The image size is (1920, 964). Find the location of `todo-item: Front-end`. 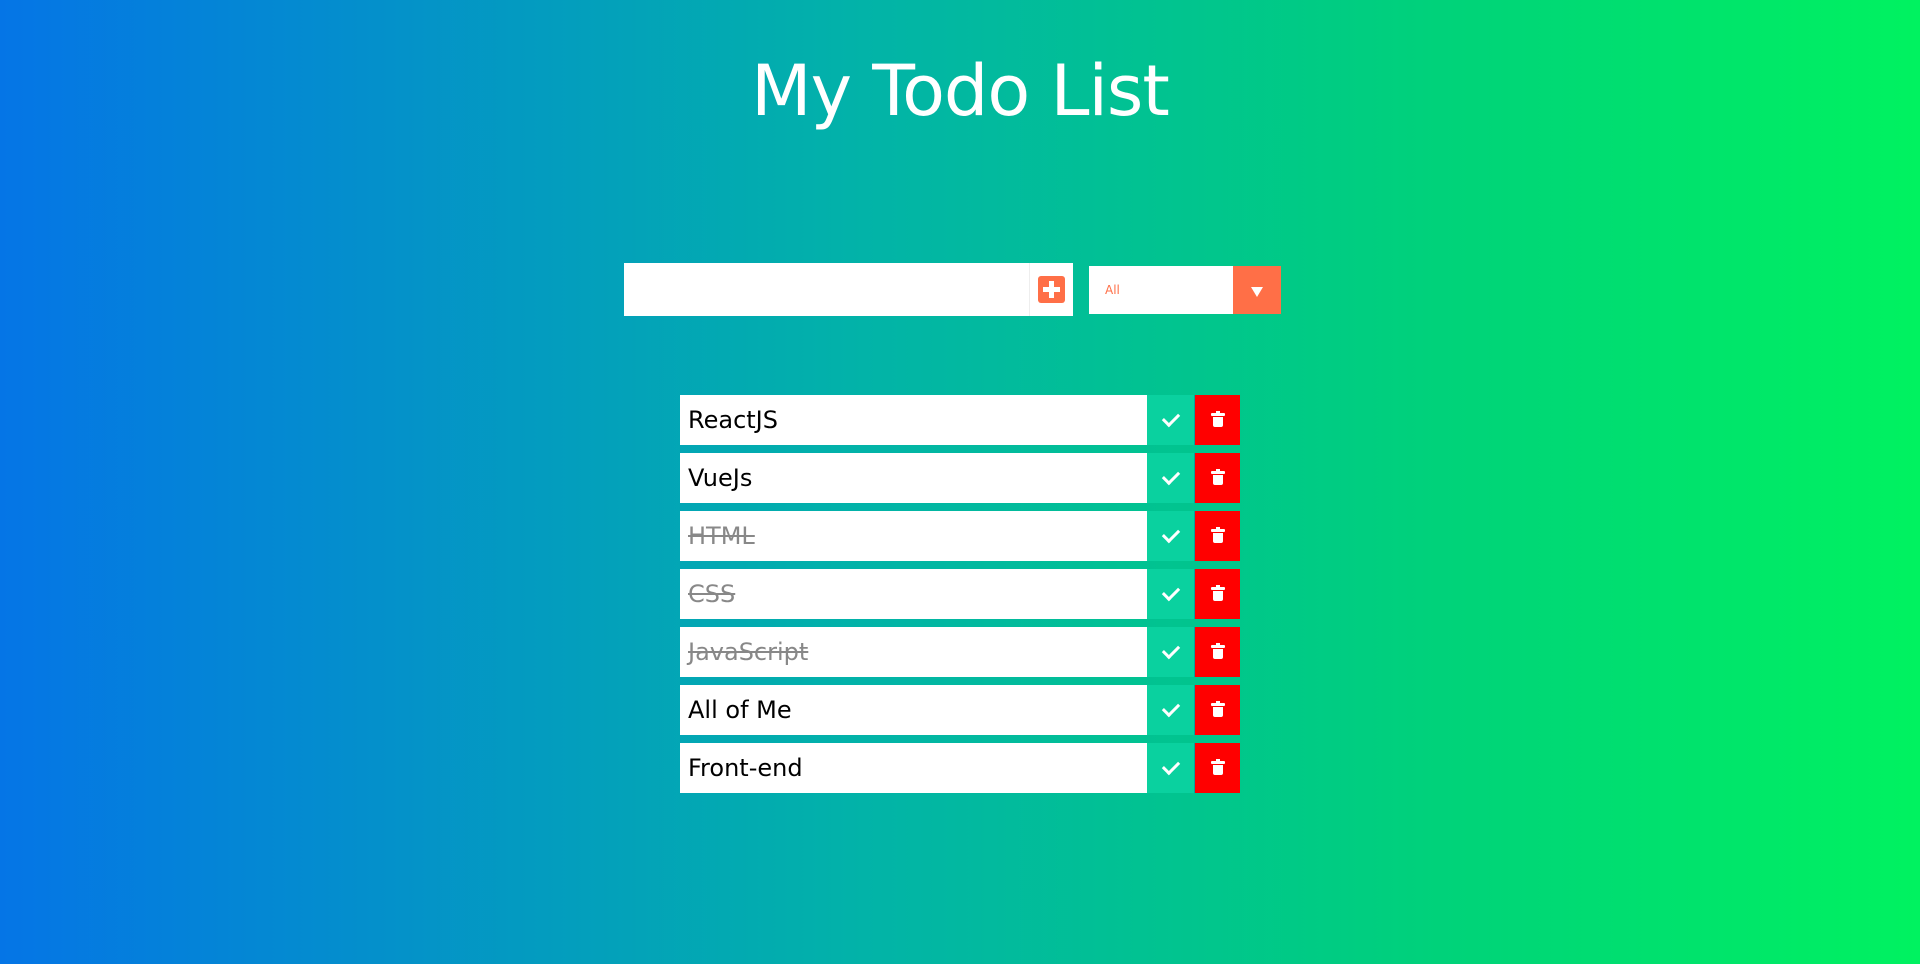

todo-item: Front-end is located at coordinates (960, 768).